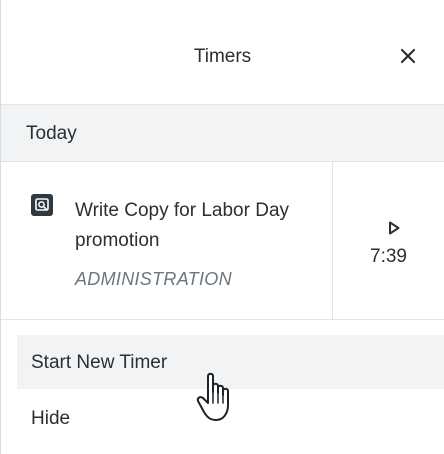  I want to click on play-icon, so click(394, 228).